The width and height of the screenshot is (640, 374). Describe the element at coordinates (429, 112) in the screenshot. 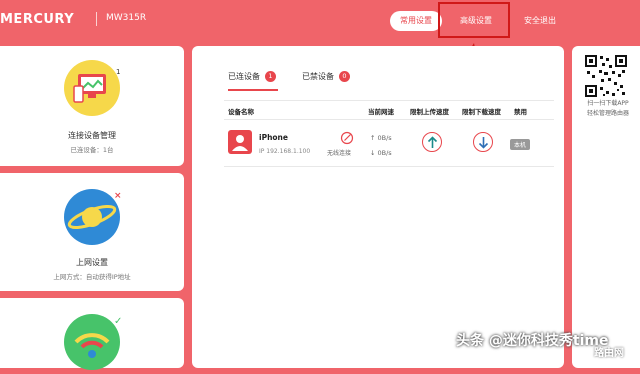

I see `column-header-upload-limit: 限制上传速度` at that location.